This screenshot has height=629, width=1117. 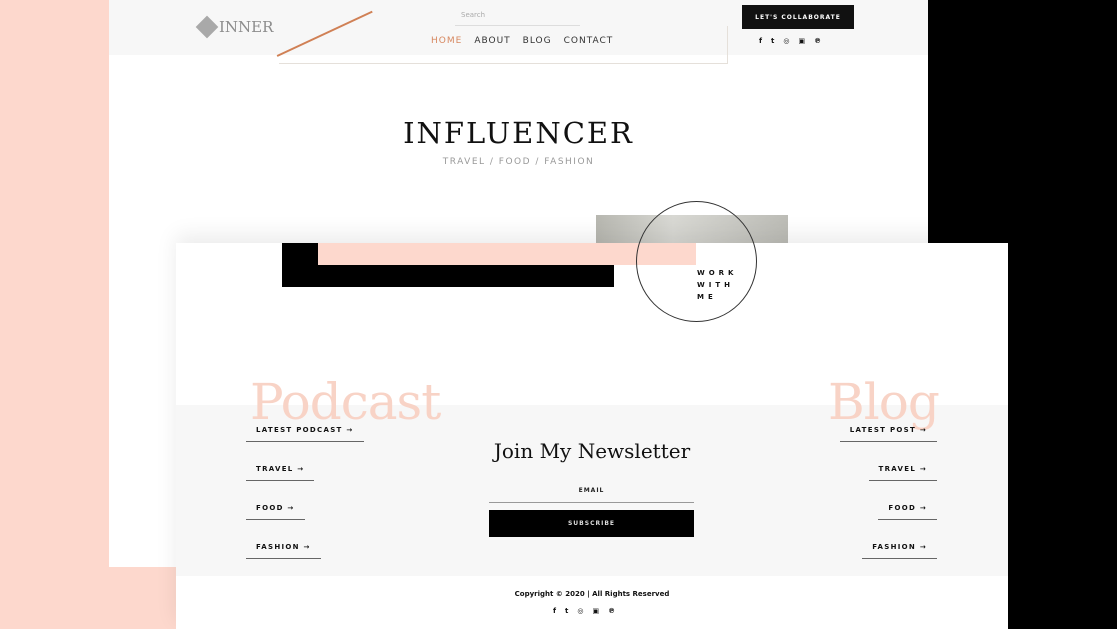 What do you see at coordinates (275, 512) in the screenshot?
I see `podcast-link-food: FOOD →` at bounding box center [275, 512].